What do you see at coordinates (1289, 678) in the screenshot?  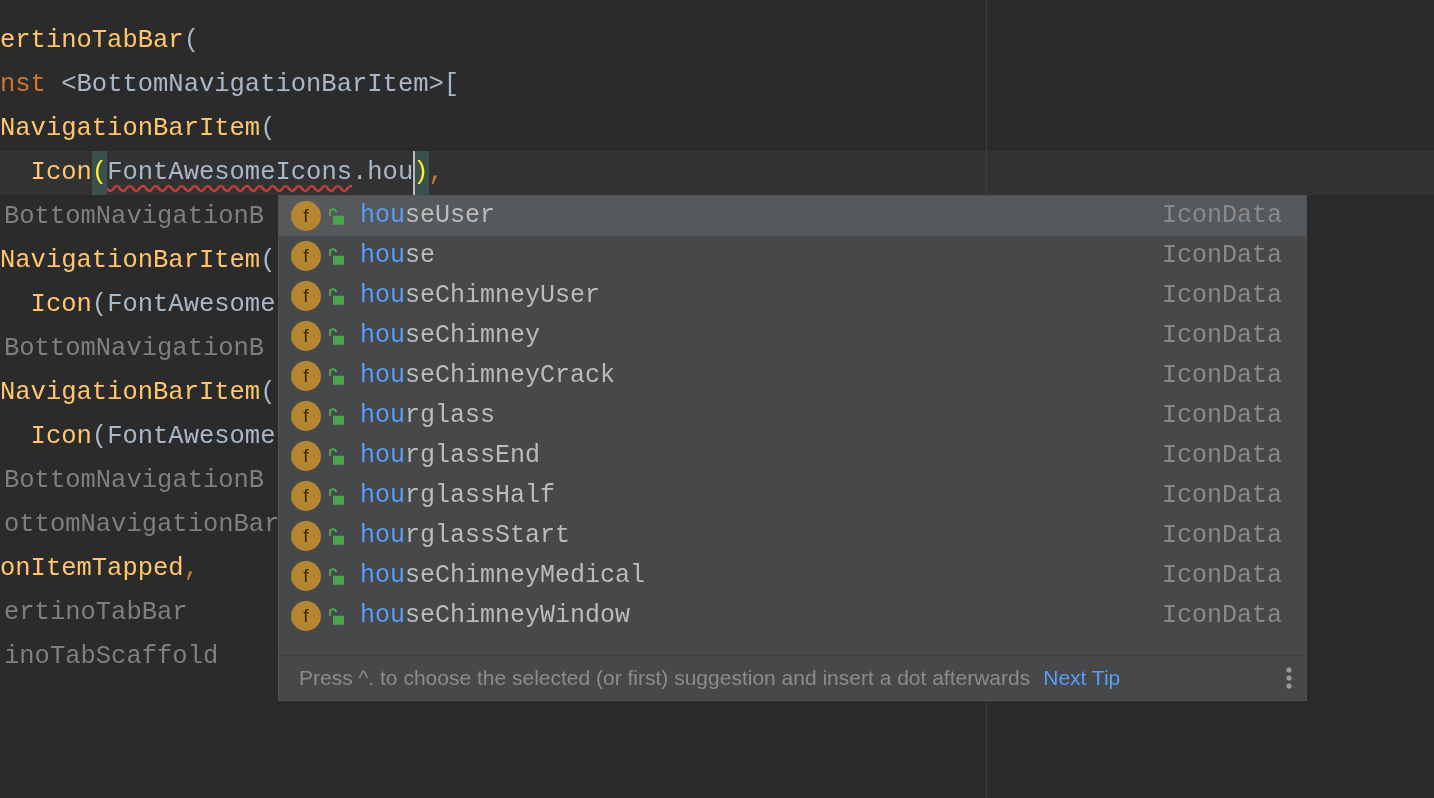 I see `more-options-icon` at bounding box center [1289, 678].